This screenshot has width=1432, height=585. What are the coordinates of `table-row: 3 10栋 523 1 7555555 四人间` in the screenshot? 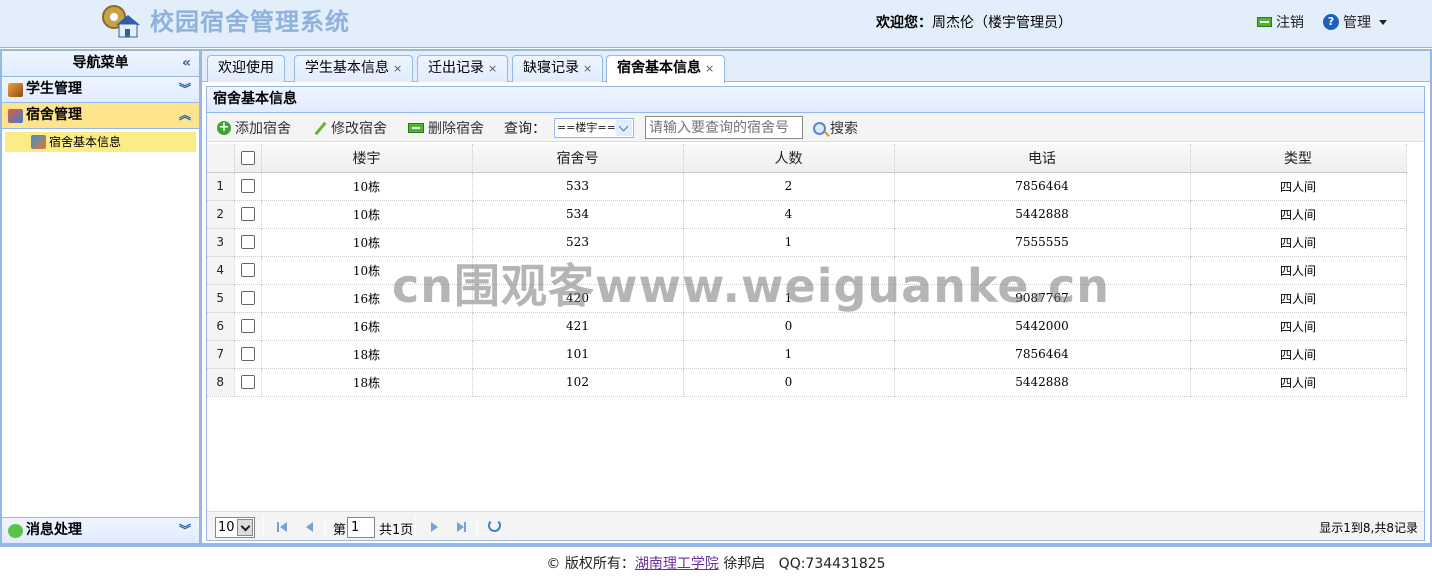 It's located at (807, 242).